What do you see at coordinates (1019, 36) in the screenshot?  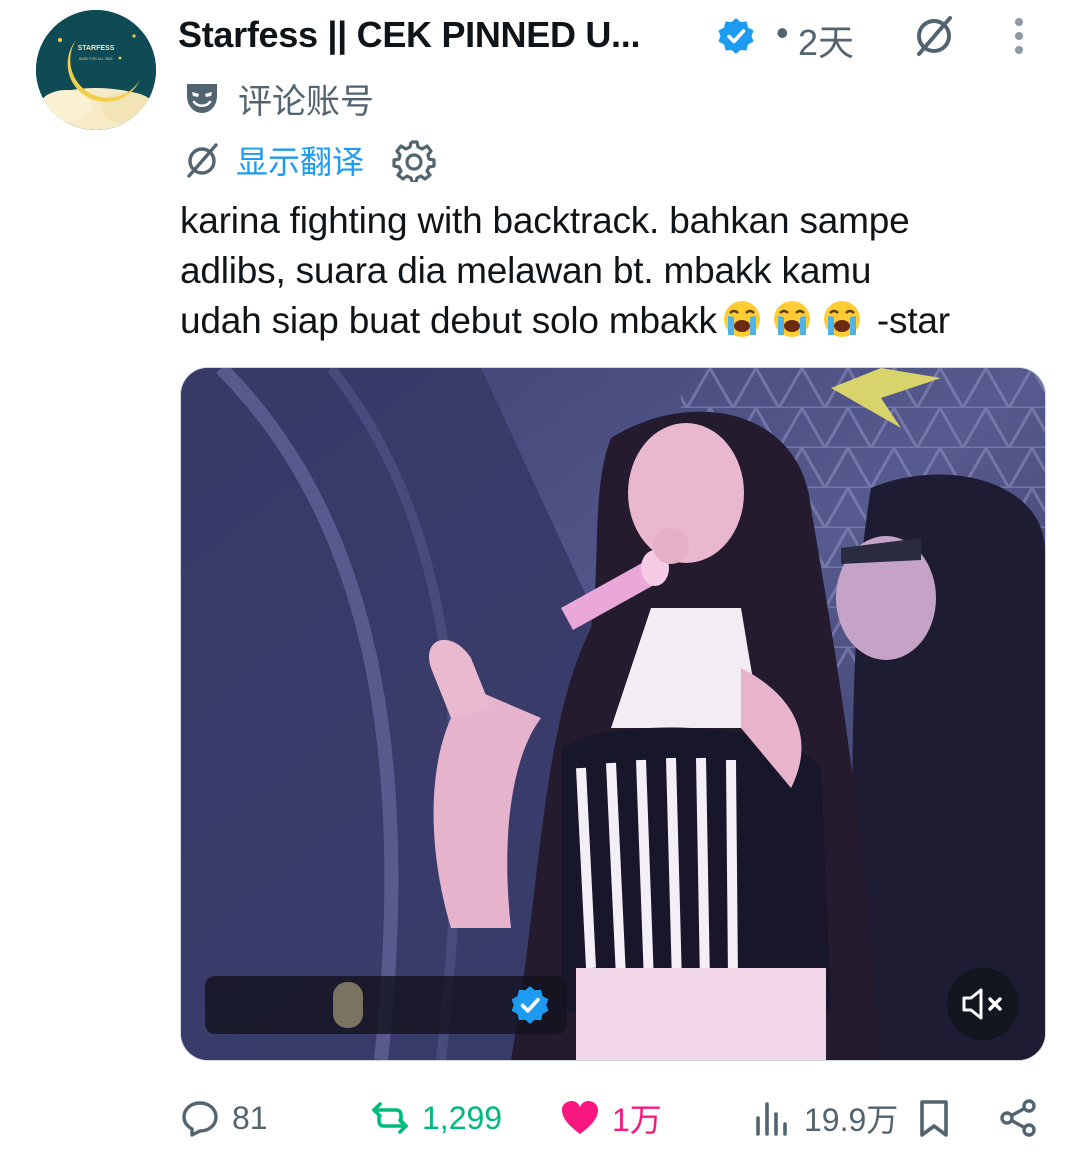 I see `more-options-icon` at bounding box center [1019, 36].